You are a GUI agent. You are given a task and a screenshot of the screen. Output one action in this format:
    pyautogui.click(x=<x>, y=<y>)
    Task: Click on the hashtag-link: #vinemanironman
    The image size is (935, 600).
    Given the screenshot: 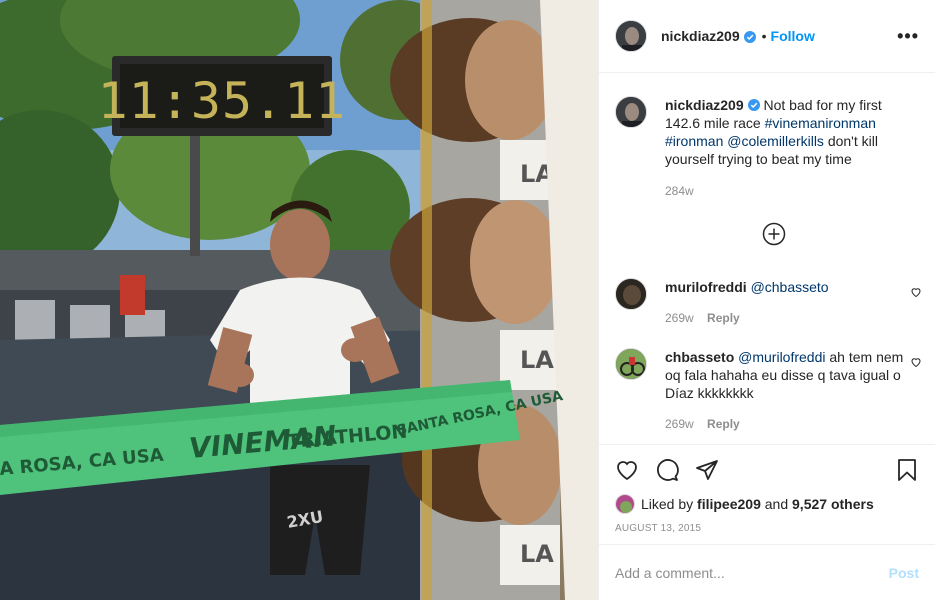 What is the action you would take?
    pyautogui.click(x=820, y=123)
    